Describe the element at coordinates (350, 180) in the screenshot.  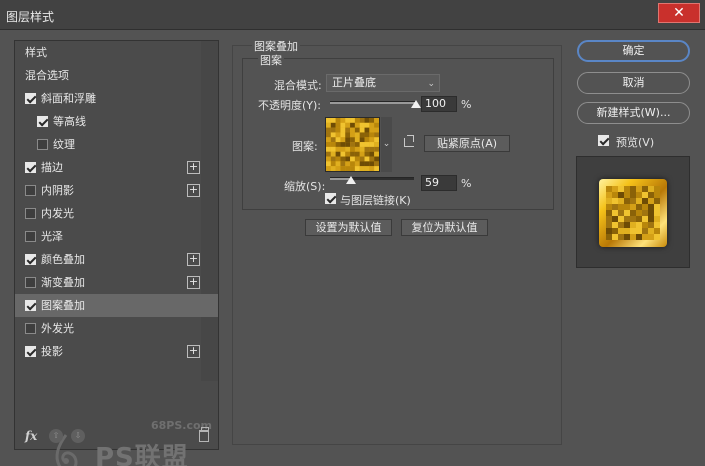
I see `scale-slider-thumb` at that location.